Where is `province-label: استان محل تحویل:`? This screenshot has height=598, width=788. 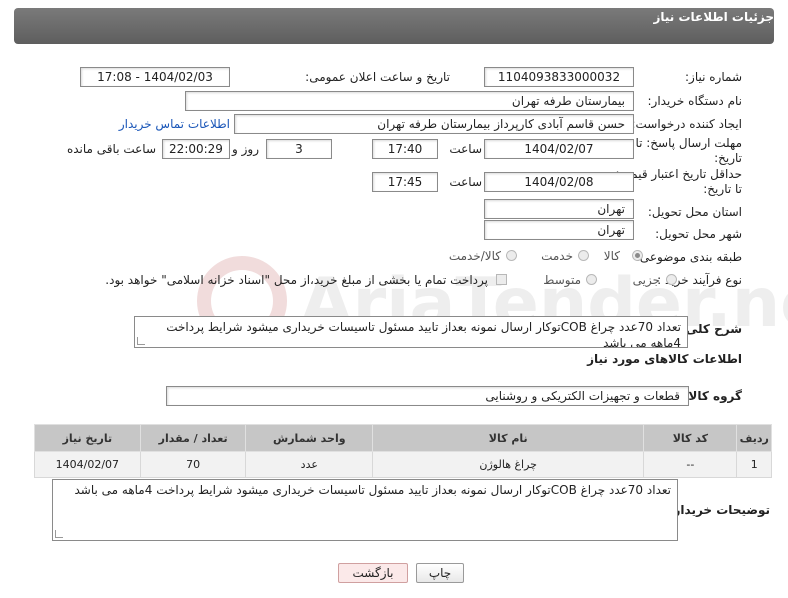 province-label: استان محل تحویل: is located at coordinates (694, 212).